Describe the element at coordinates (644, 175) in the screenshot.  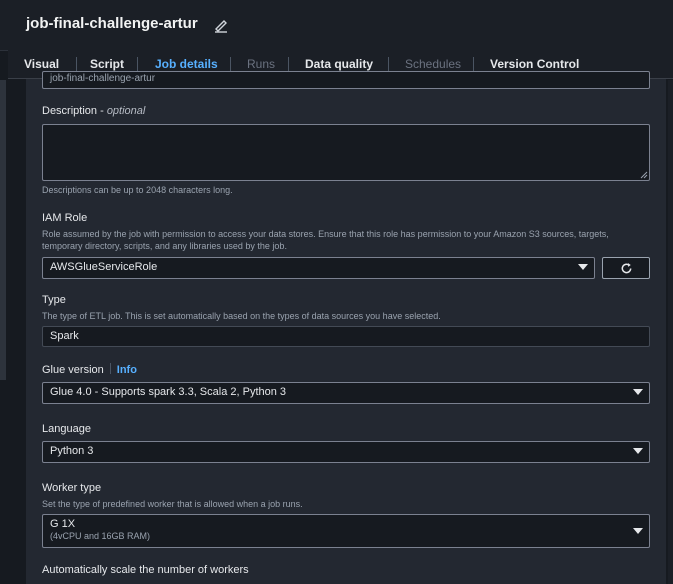
I see `resize-handle-icon` at that location.